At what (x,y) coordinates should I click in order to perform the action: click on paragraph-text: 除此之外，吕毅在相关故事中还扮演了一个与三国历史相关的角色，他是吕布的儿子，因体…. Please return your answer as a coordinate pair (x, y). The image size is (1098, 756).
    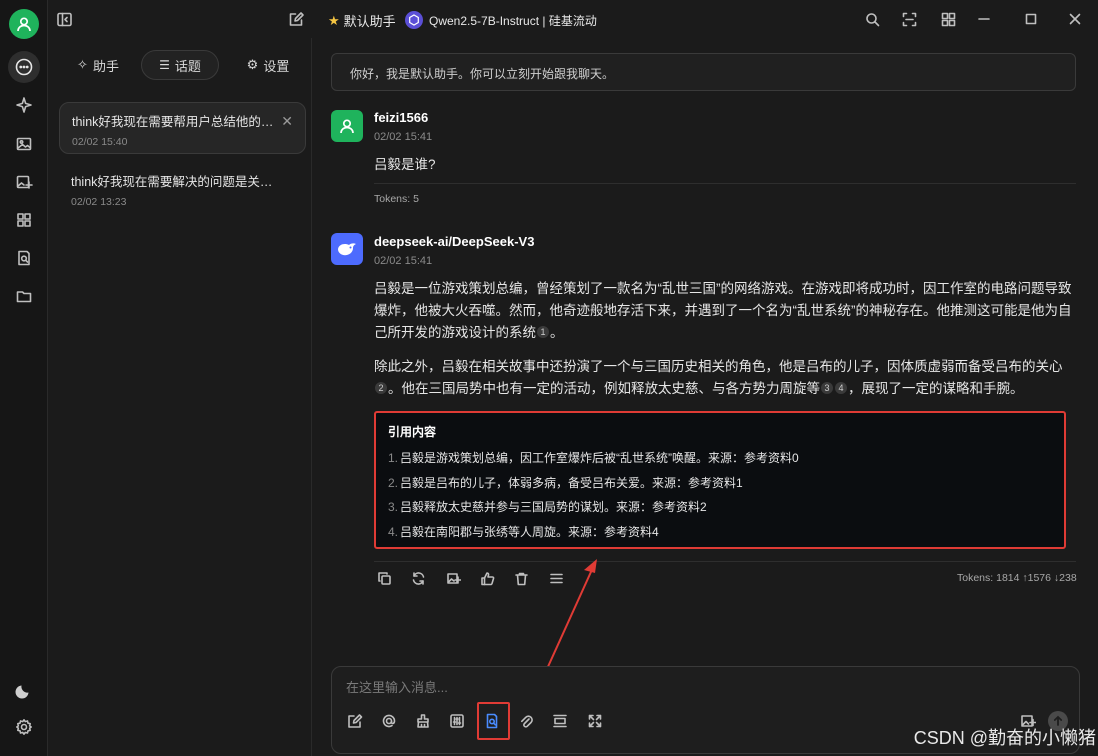
    Looking at the image, I should click on (718, 366).